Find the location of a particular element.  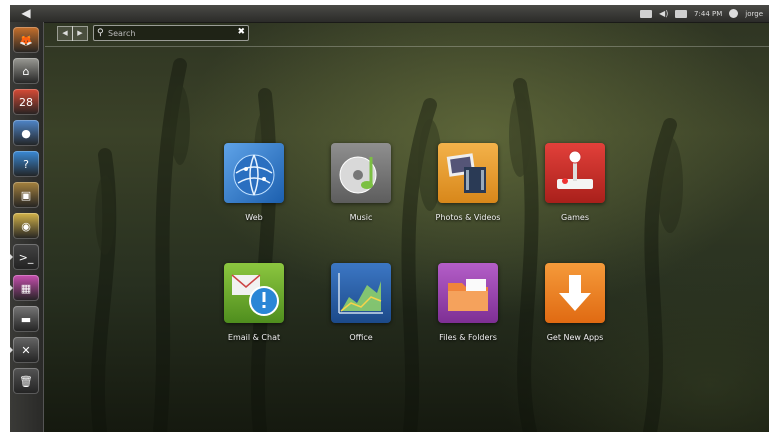

launcher: 🦊 ⌂ 28 ●? ▣ ◉ >_ ▦ ▬ ✕ 🗑 is located at coordinates (27, 227).